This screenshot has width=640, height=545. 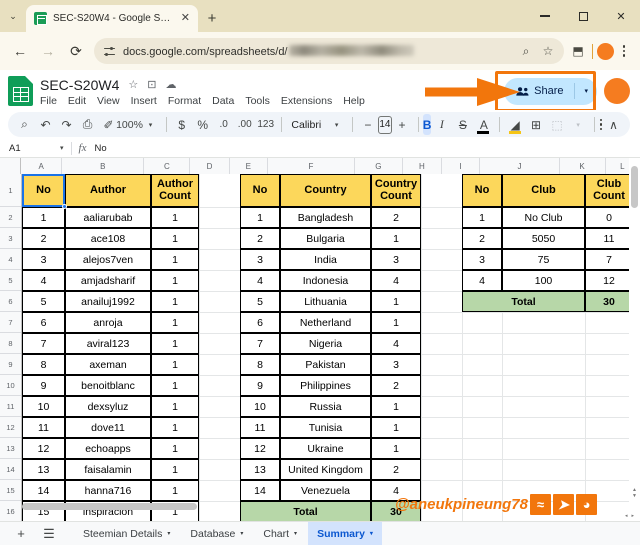 What do you see at coordinates (109, 506) in the screenshot?
I see `horizontal-scrollbar-thumb` at bounding box center [109, 506].